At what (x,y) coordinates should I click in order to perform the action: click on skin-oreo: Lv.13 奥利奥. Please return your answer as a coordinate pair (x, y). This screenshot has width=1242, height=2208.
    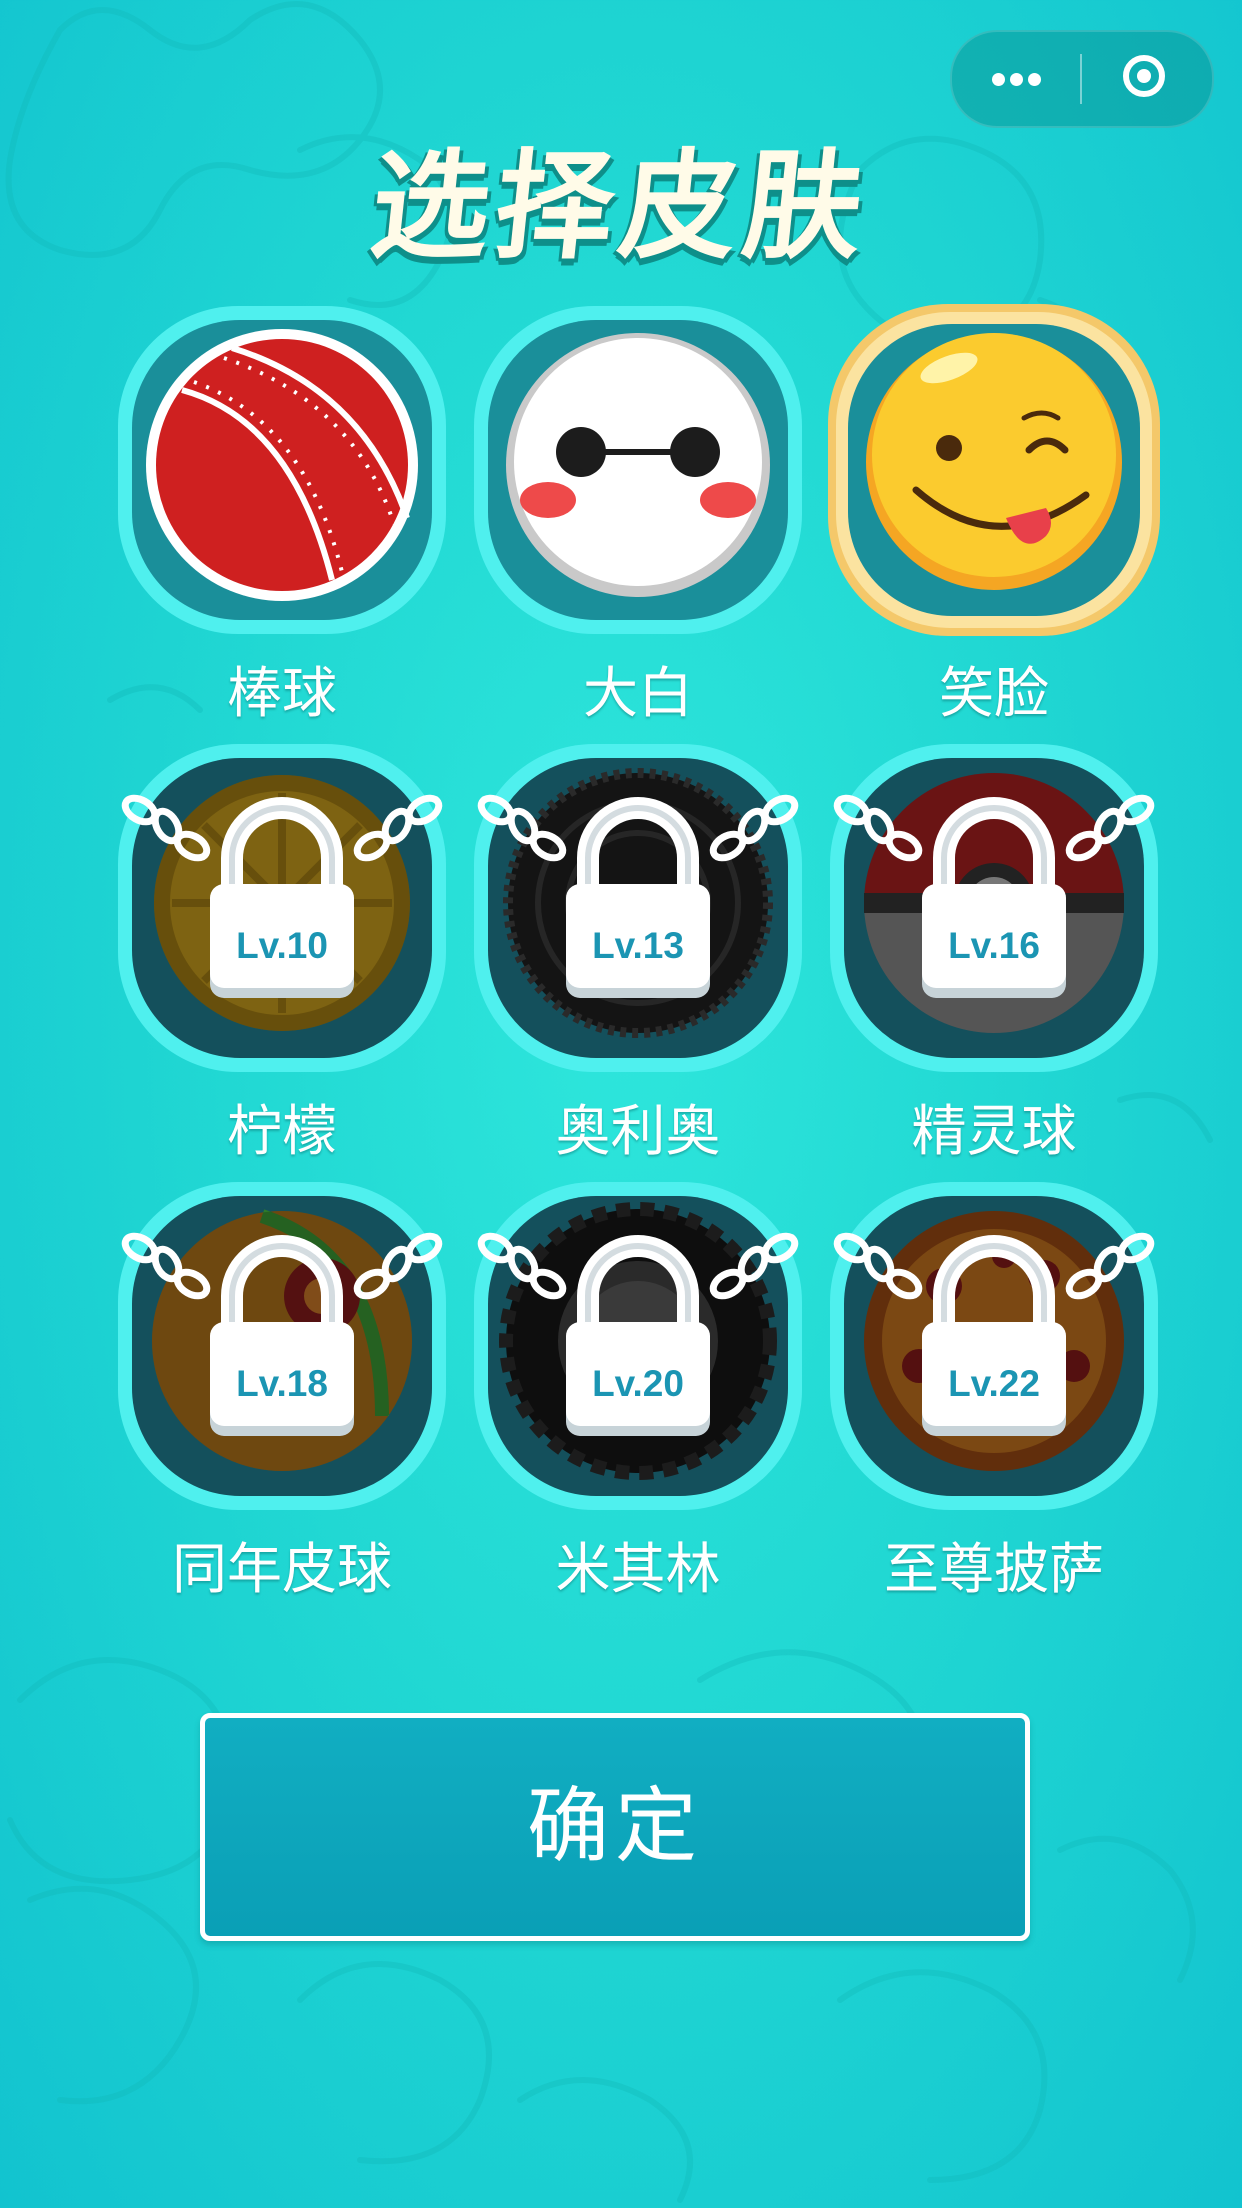
    Looking at the image, I should click on (638, 950).